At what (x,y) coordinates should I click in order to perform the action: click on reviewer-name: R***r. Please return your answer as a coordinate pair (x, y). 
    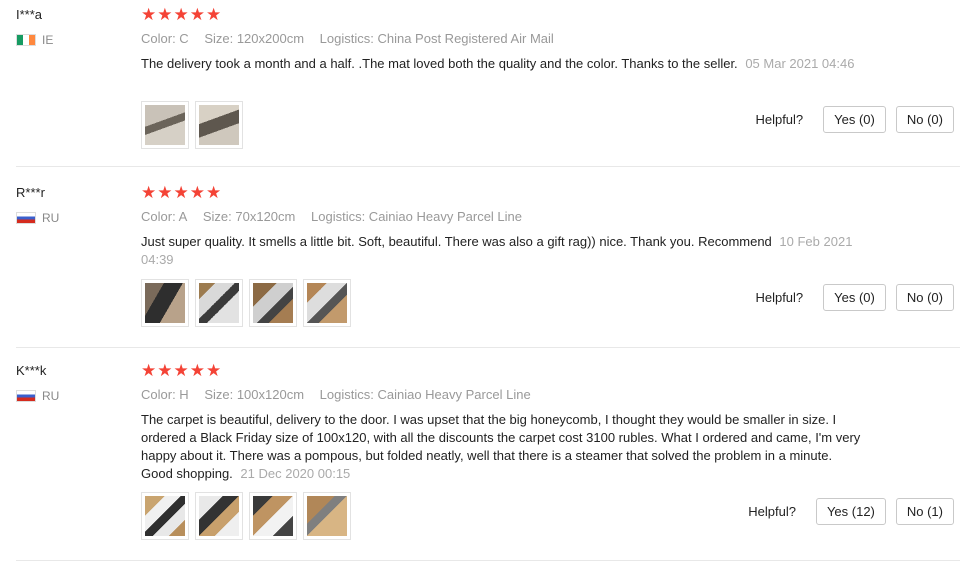
    Looking at the image, I should click on (30, 192).